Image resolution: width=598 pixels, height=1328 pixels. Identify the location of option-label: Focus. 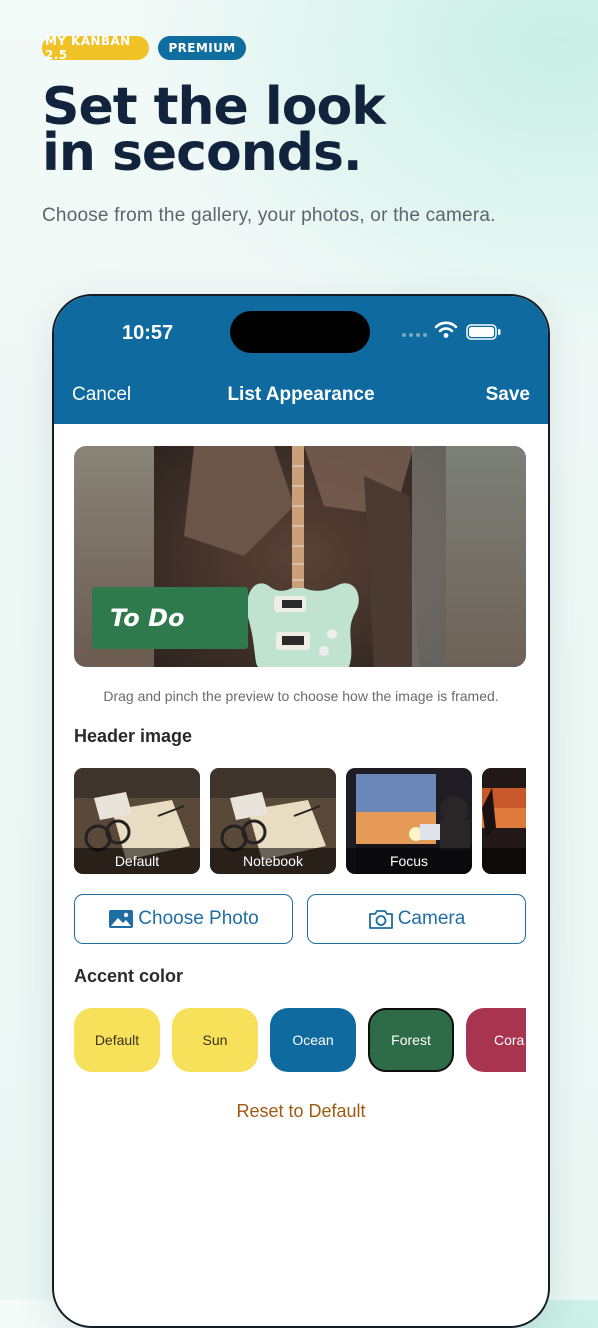
(409, 861).